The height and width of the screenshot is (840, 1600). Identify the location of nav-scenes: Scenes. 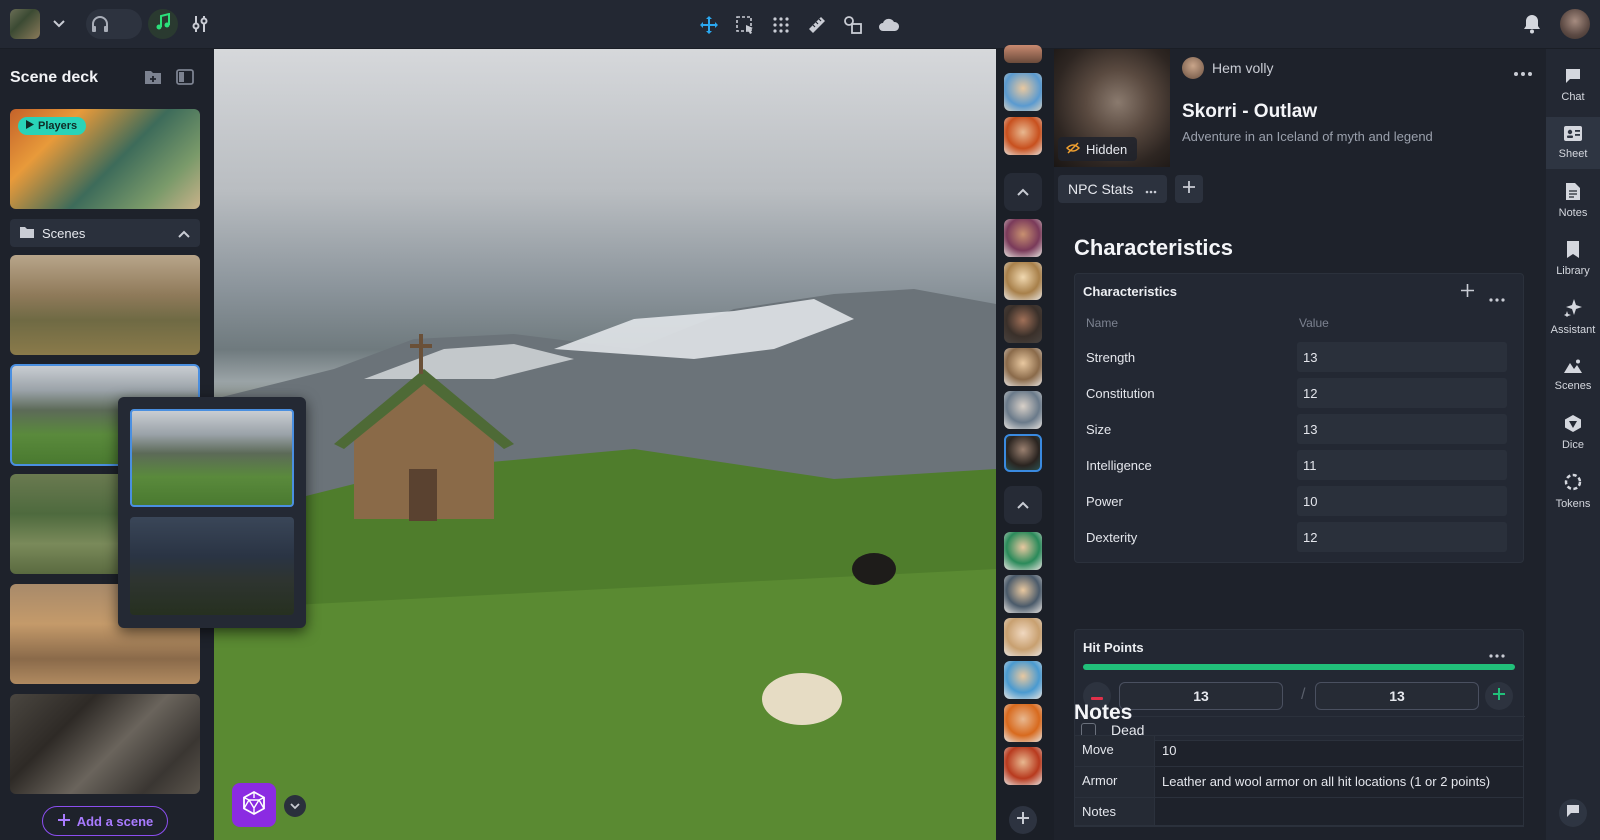
(1573, 375).